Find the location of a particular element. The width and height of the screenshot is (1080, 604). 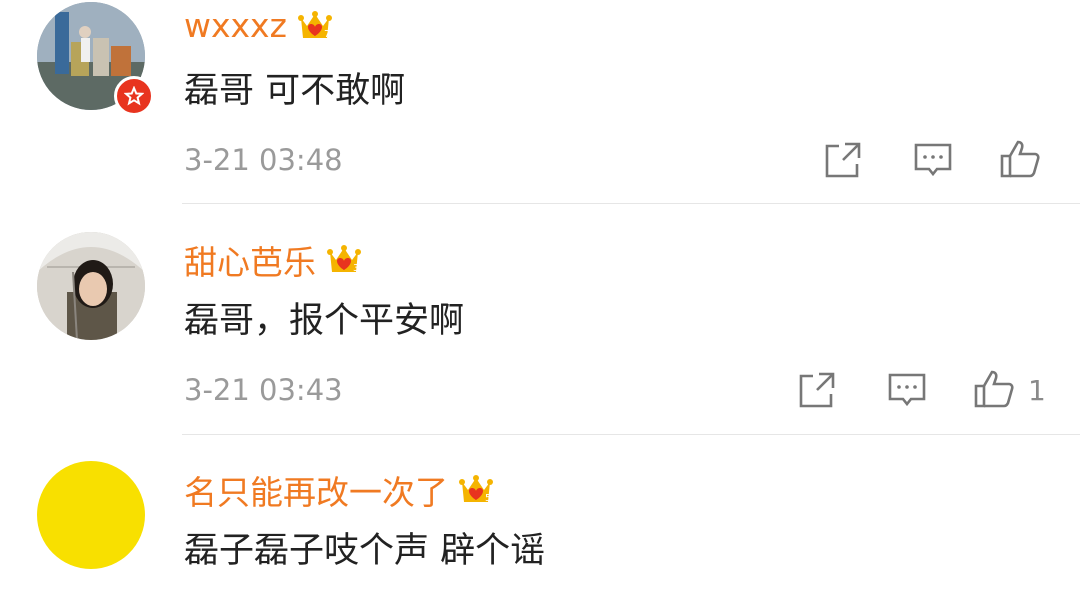

comment-time: 3-21 03:48 is located at coordinates (263, 160).